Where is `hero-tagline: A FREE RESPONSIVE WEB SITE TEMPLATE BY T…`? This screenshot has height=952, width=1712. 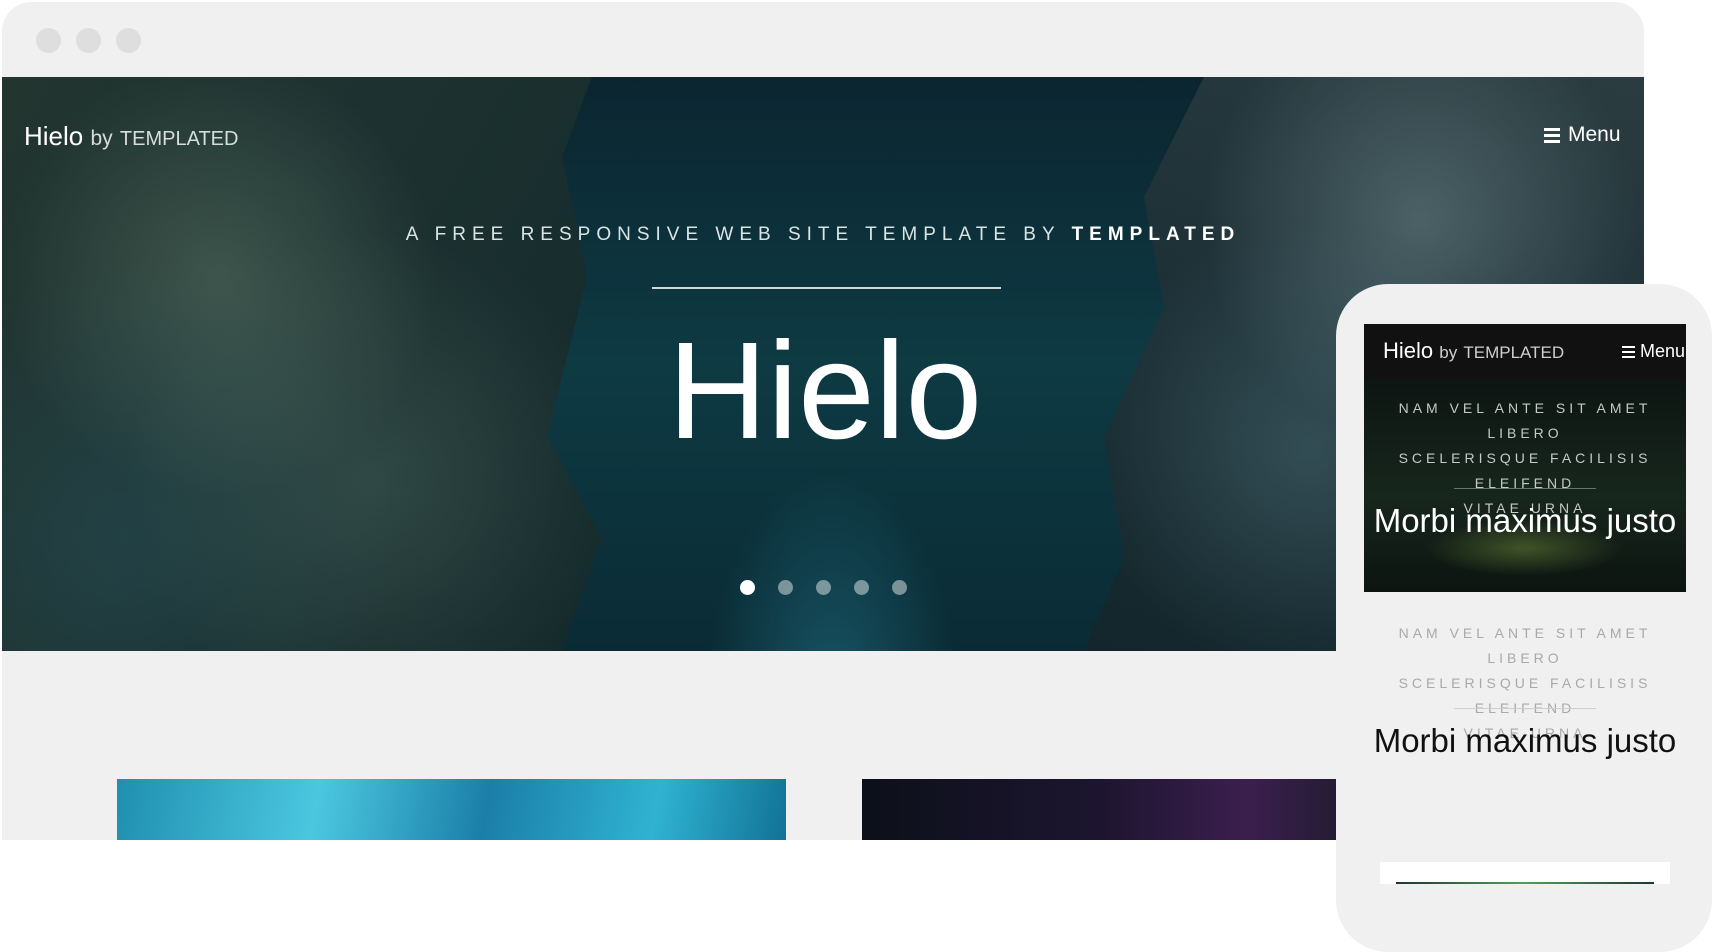 hero-tagline: A FREE RESPONSIVE WEB SITE TEMPLATE BY T… is located at coordinates (823, 235).